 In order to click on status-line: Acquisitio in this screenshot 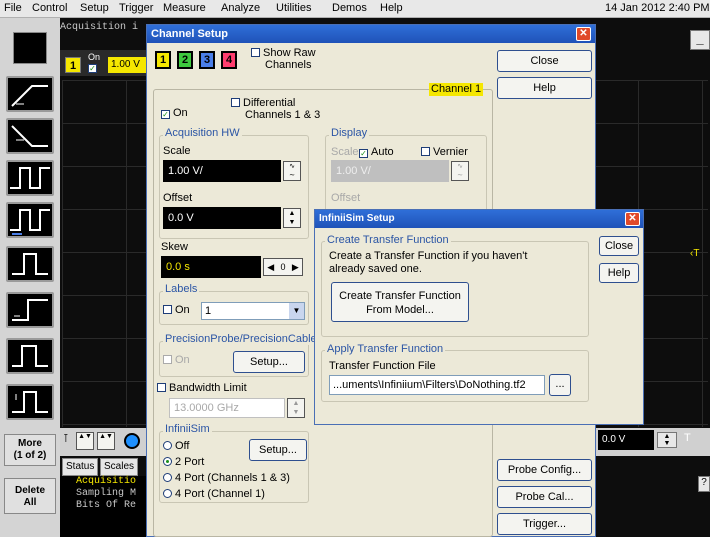, I will do `click(106, 481)`.